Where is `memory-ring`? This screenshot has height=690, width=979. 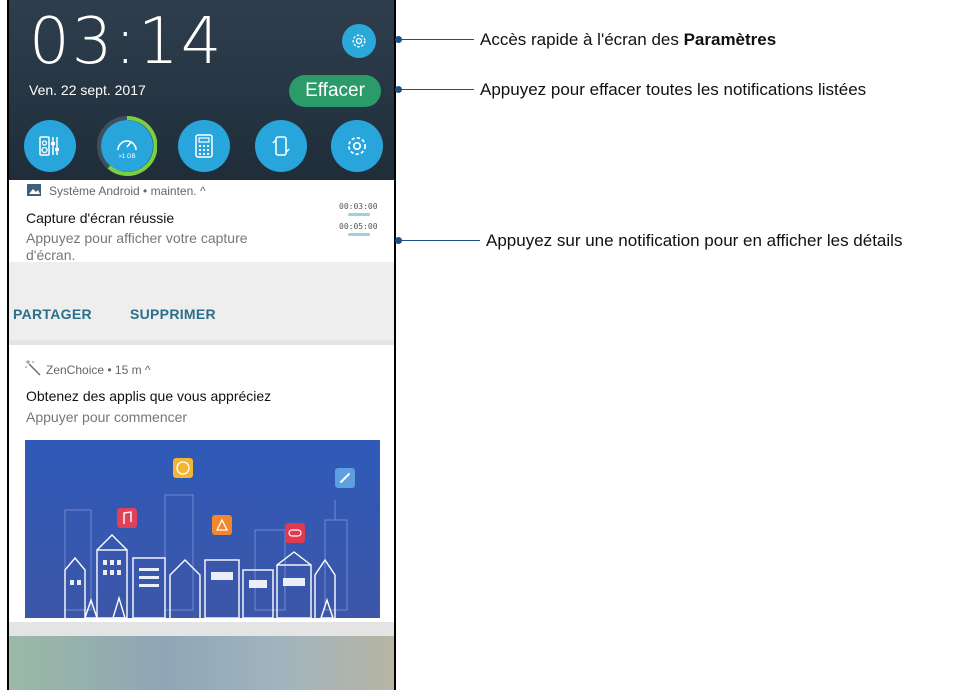
memory-ring is located at coordinates (127, 146).